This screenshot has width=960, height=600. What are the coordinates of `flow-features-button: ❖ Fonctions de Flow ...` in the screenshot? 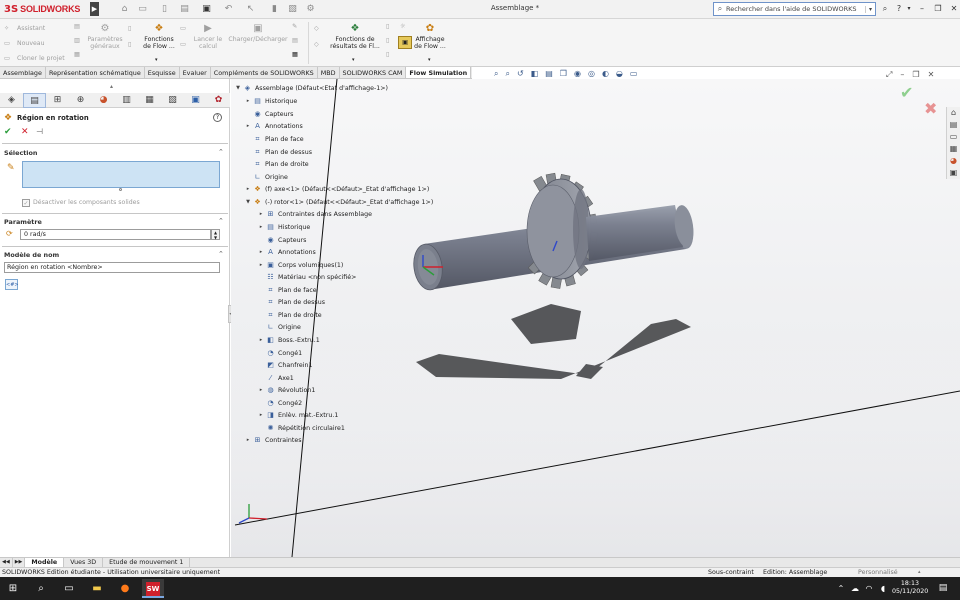 It's located at (159, 36).